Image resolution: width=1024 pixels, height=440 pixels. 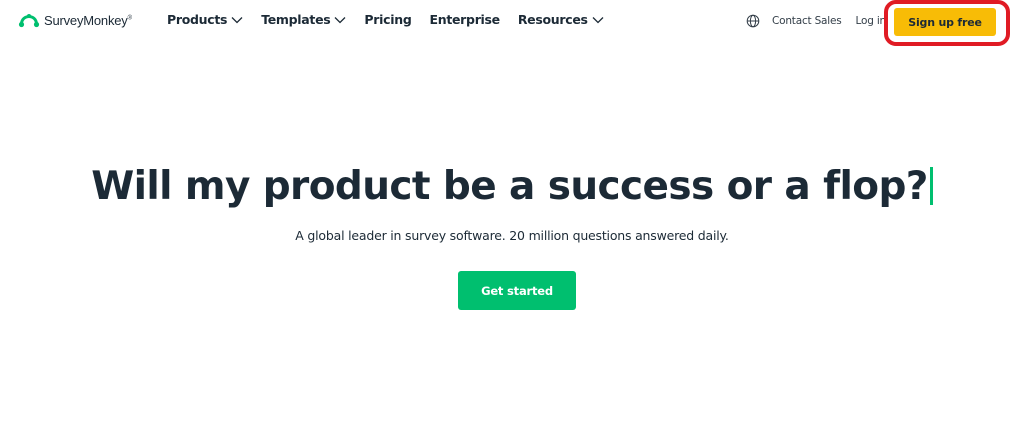 What do you see at coordinates (753, 21) in the screenshot?
I see `globe-icon` at bounding box center [753, 21].